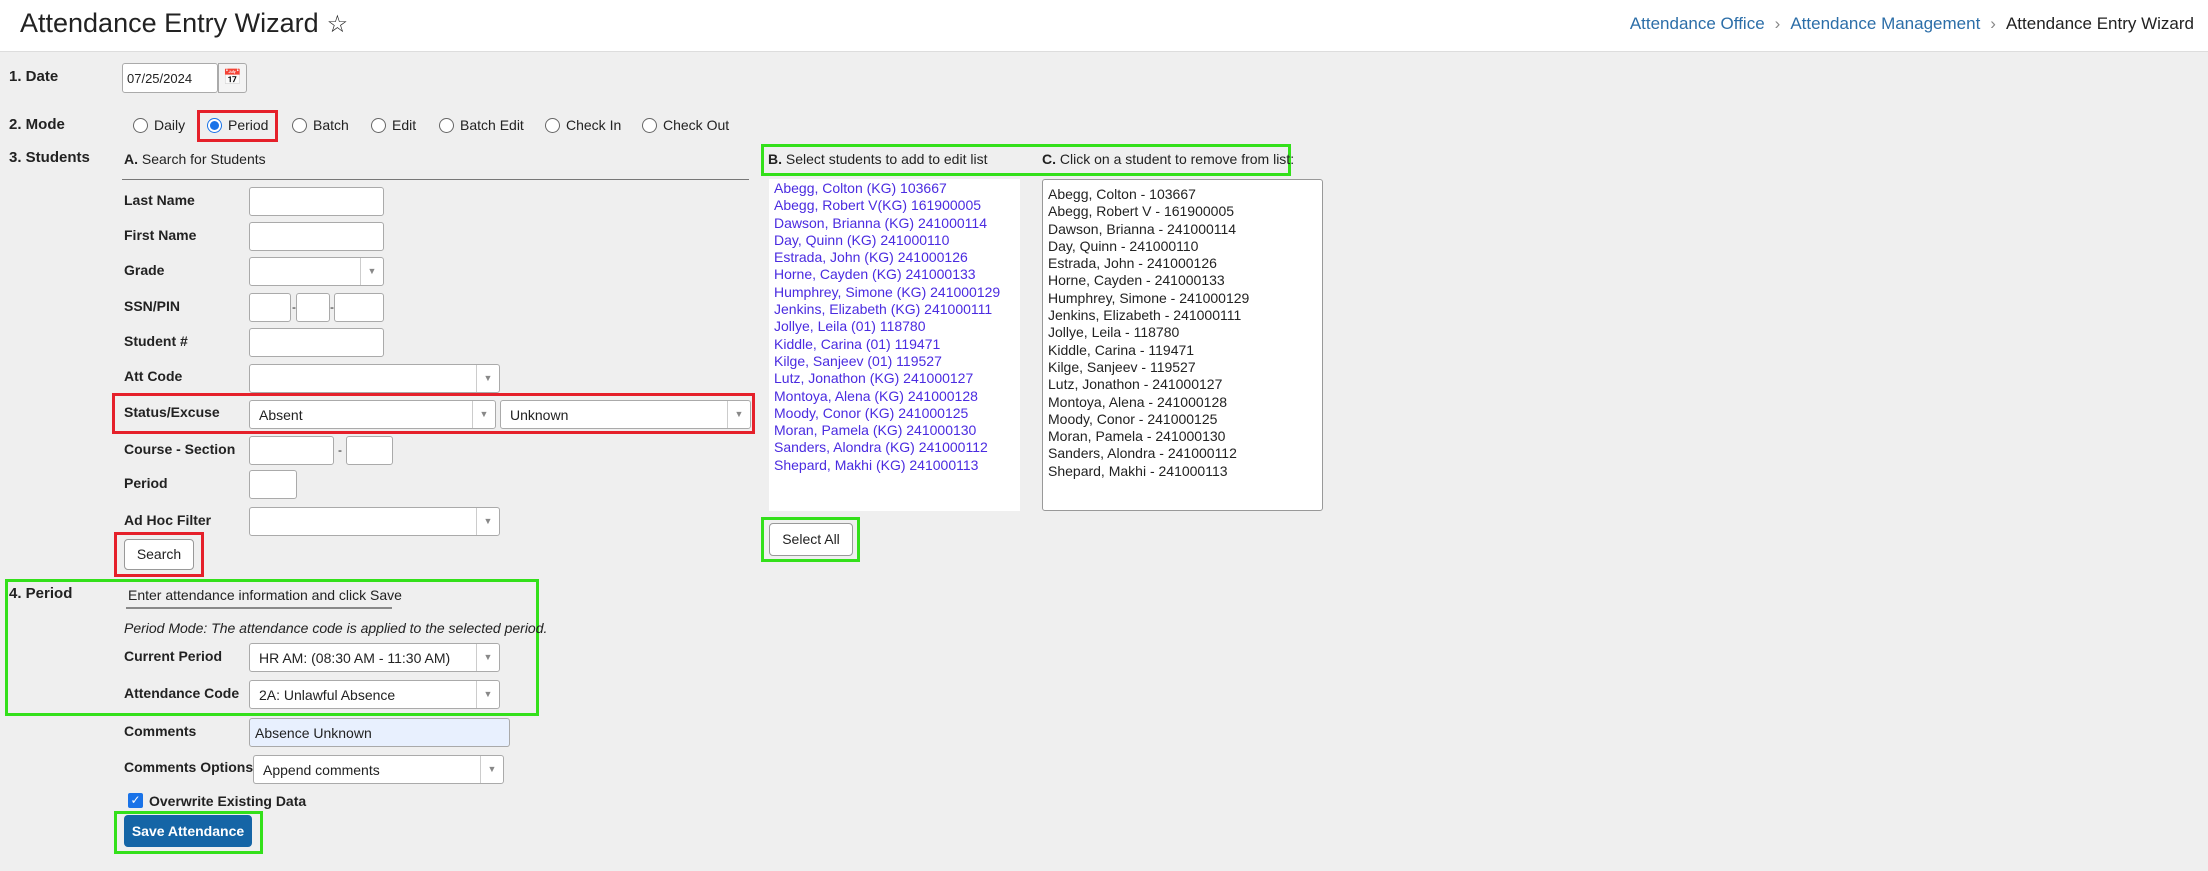  Describe the element at coordinates (1182, 194) in the screenshot. I see `student-list-item: Abegg, Colton - 103667` at that location.